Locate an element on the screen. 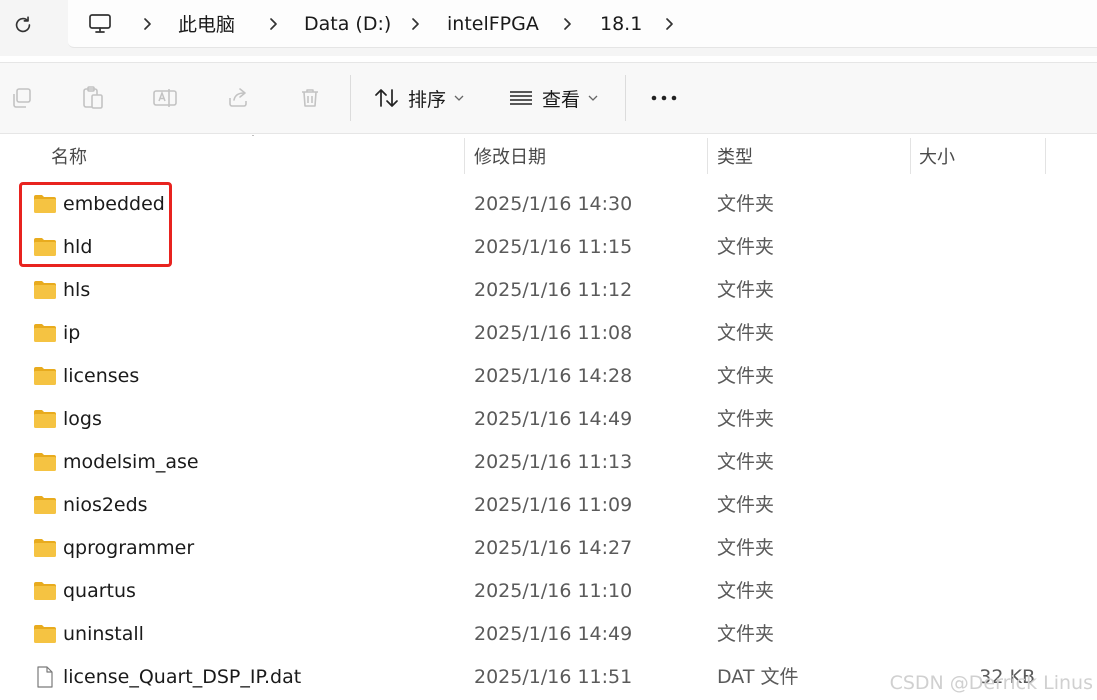  clipboard-icon is located at coordinates (93, 97).